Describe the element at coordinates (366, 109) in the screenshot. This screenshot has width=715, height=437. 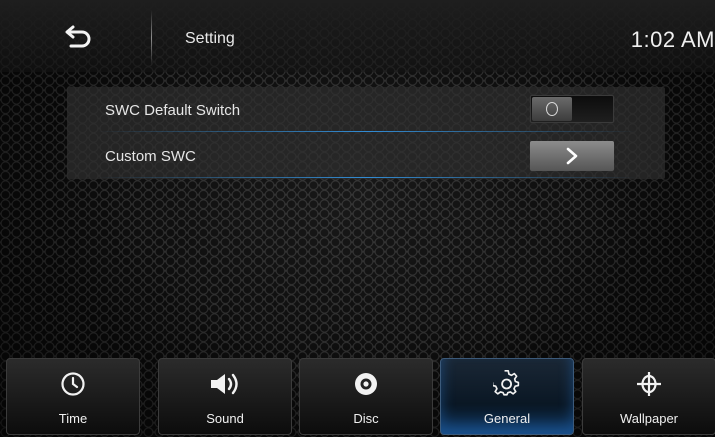
I see `setting-row-swc-default-switch: SWC Default Switch` at that location.